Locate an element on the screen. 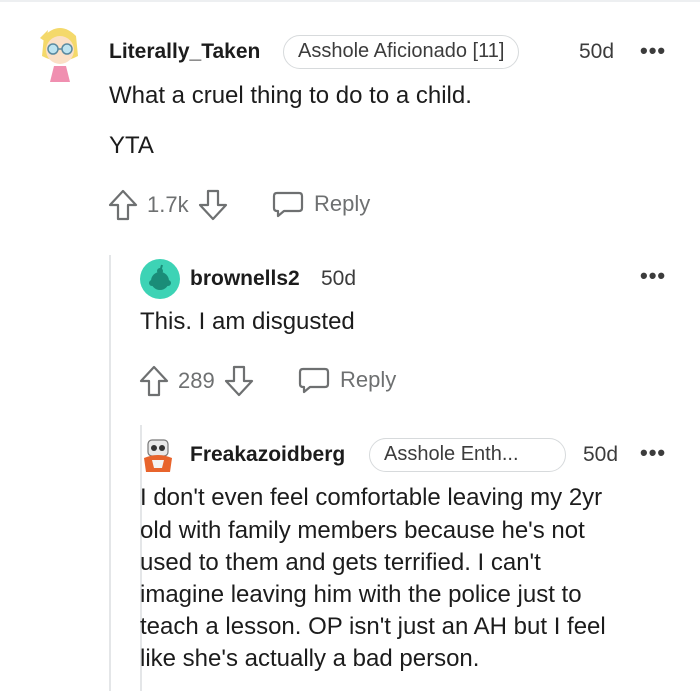 This screenshot has width=700, height=691. vote-score: 1.7k is located at coordinates (168, 204).